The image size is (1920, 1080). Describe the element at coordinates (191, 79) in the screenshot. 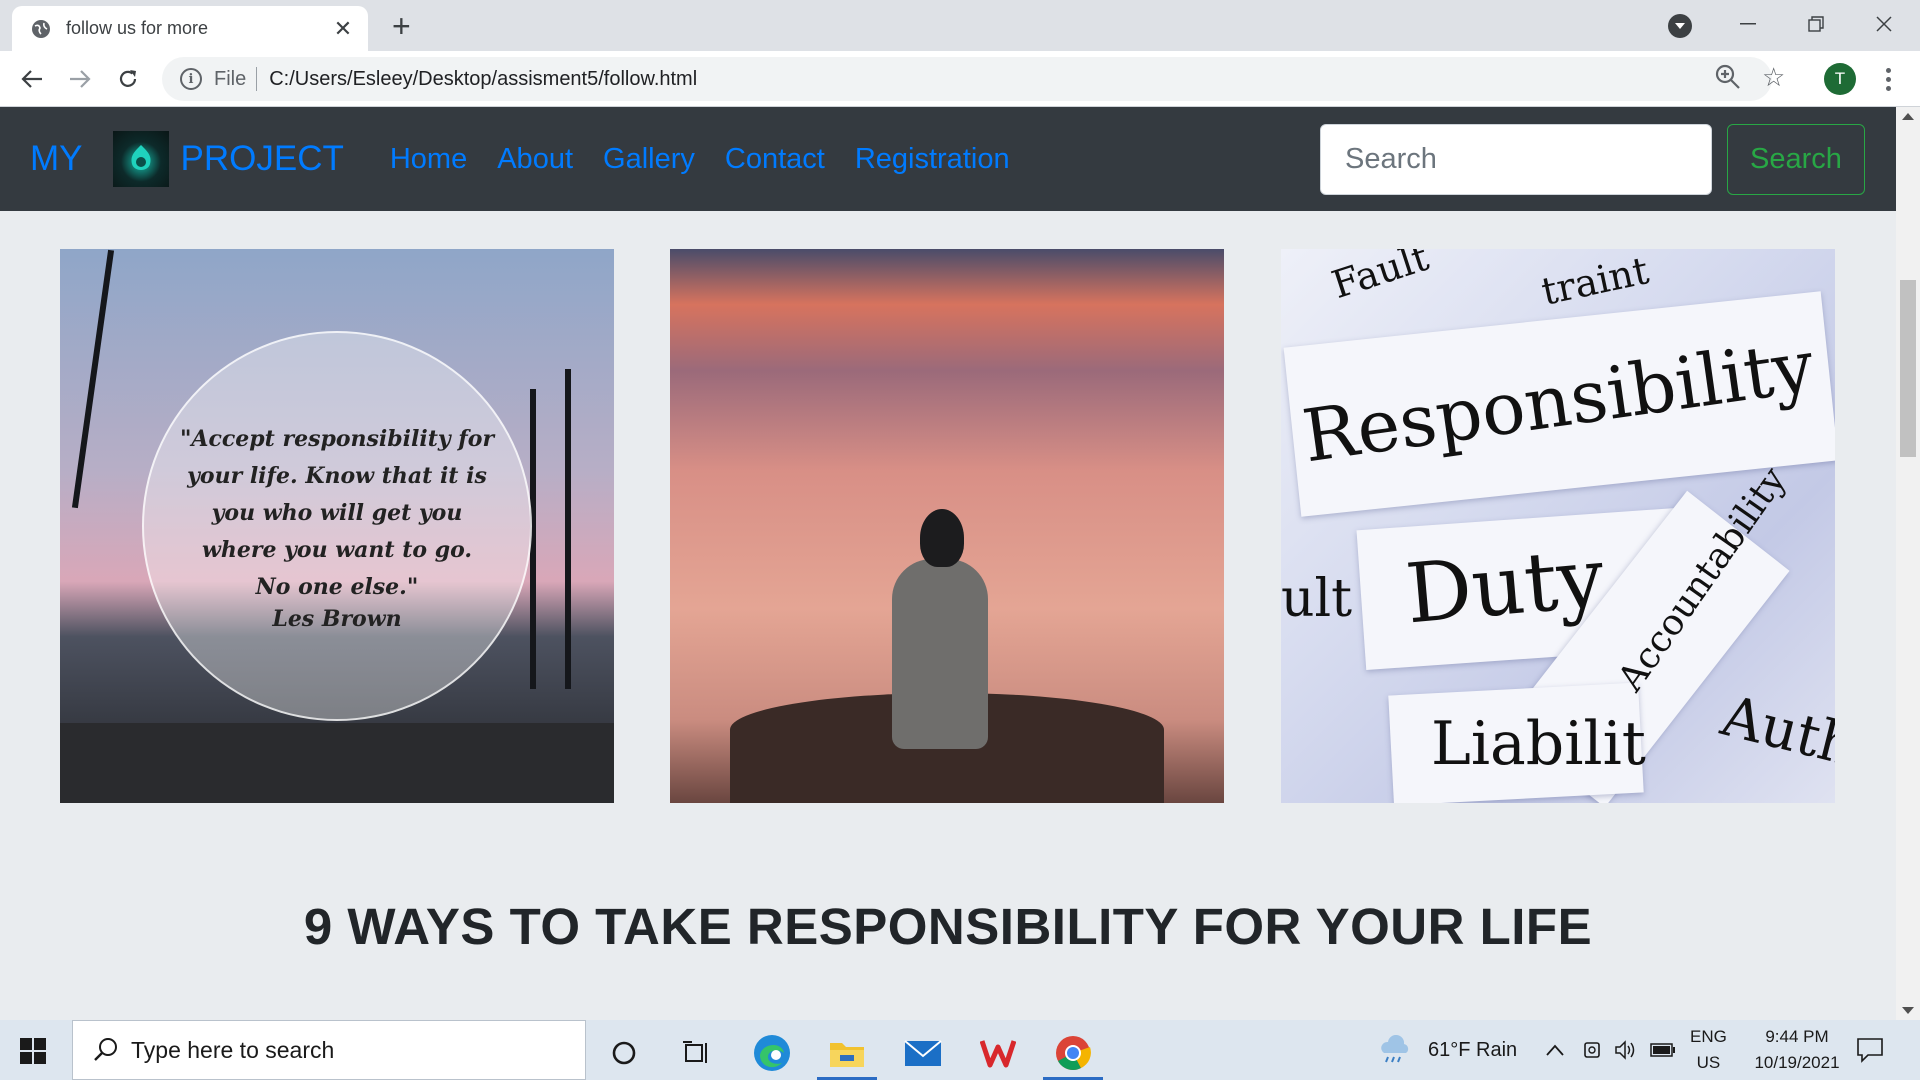

I see `info-icon: i` at that location.